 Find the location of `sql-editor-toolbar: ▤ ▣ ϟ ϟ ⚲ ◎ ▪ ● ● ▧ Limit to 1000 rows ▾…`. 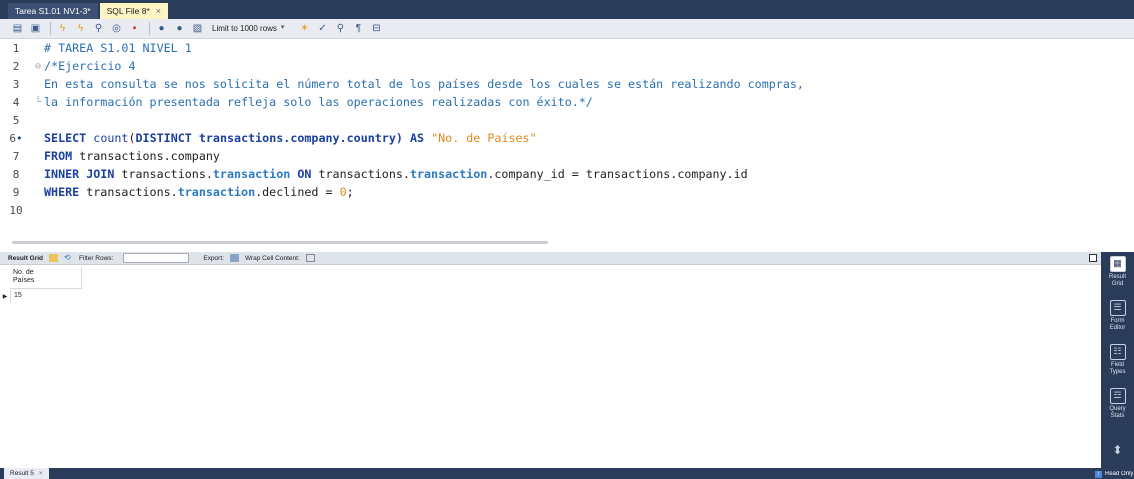

sql-editor-toolbar: ▤ ▣ ϟ ϟ ⚲ ◎ ▪ ● ● ▧ Limit to 1000 rows ▾… is located at coordinates (567, 29).